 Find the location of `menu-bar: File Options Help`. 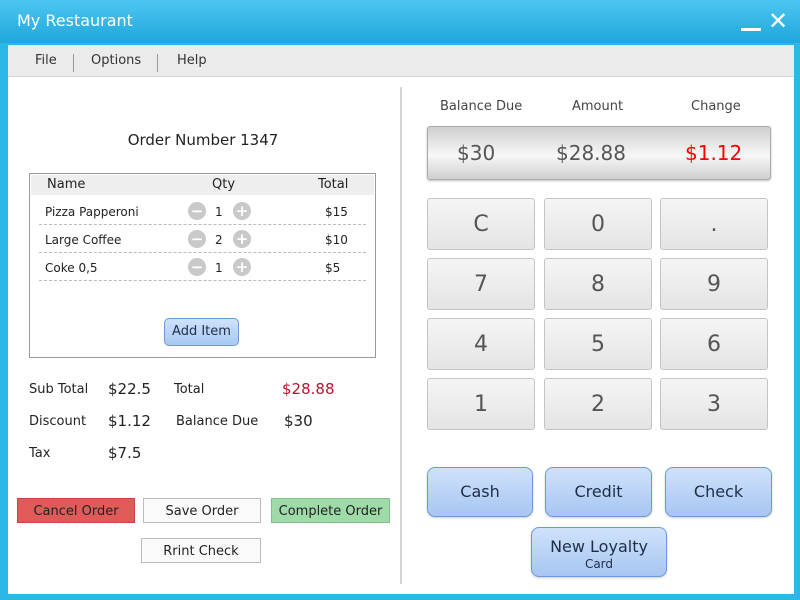

menu-bar: File Options Help is located at coordinates (401, 61).